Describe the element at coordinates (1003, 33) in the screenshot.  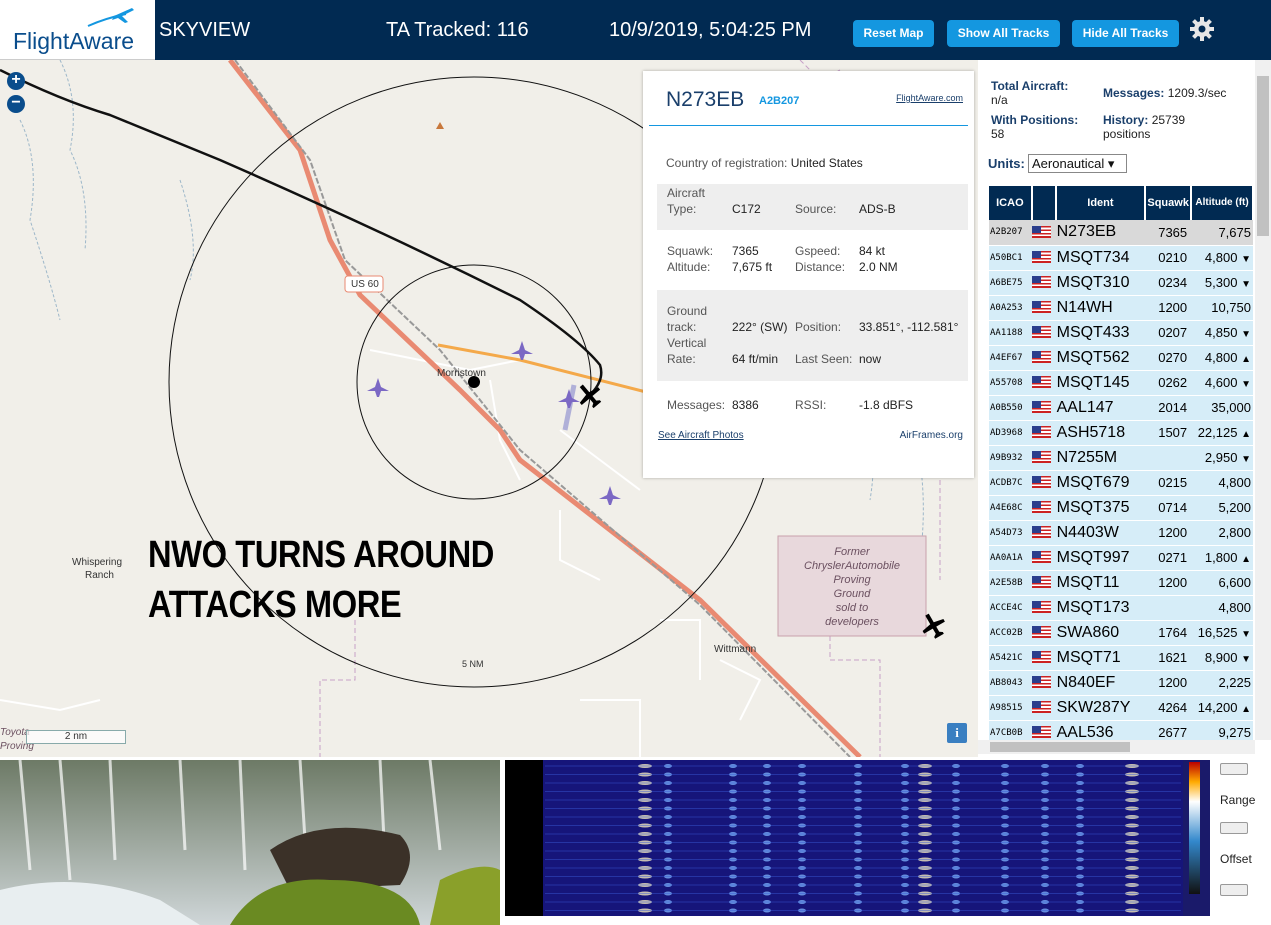
I see `show-all-tracks-button: Show All Tracks` at that location.